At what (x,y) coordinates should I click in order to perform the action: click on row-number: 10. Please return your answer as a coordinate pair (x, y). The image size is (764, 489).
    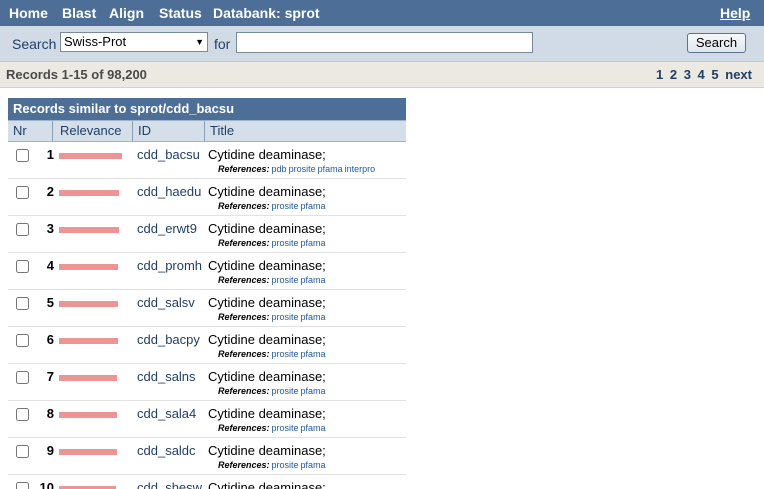
    Looking at the image, I should click on (46, 484).